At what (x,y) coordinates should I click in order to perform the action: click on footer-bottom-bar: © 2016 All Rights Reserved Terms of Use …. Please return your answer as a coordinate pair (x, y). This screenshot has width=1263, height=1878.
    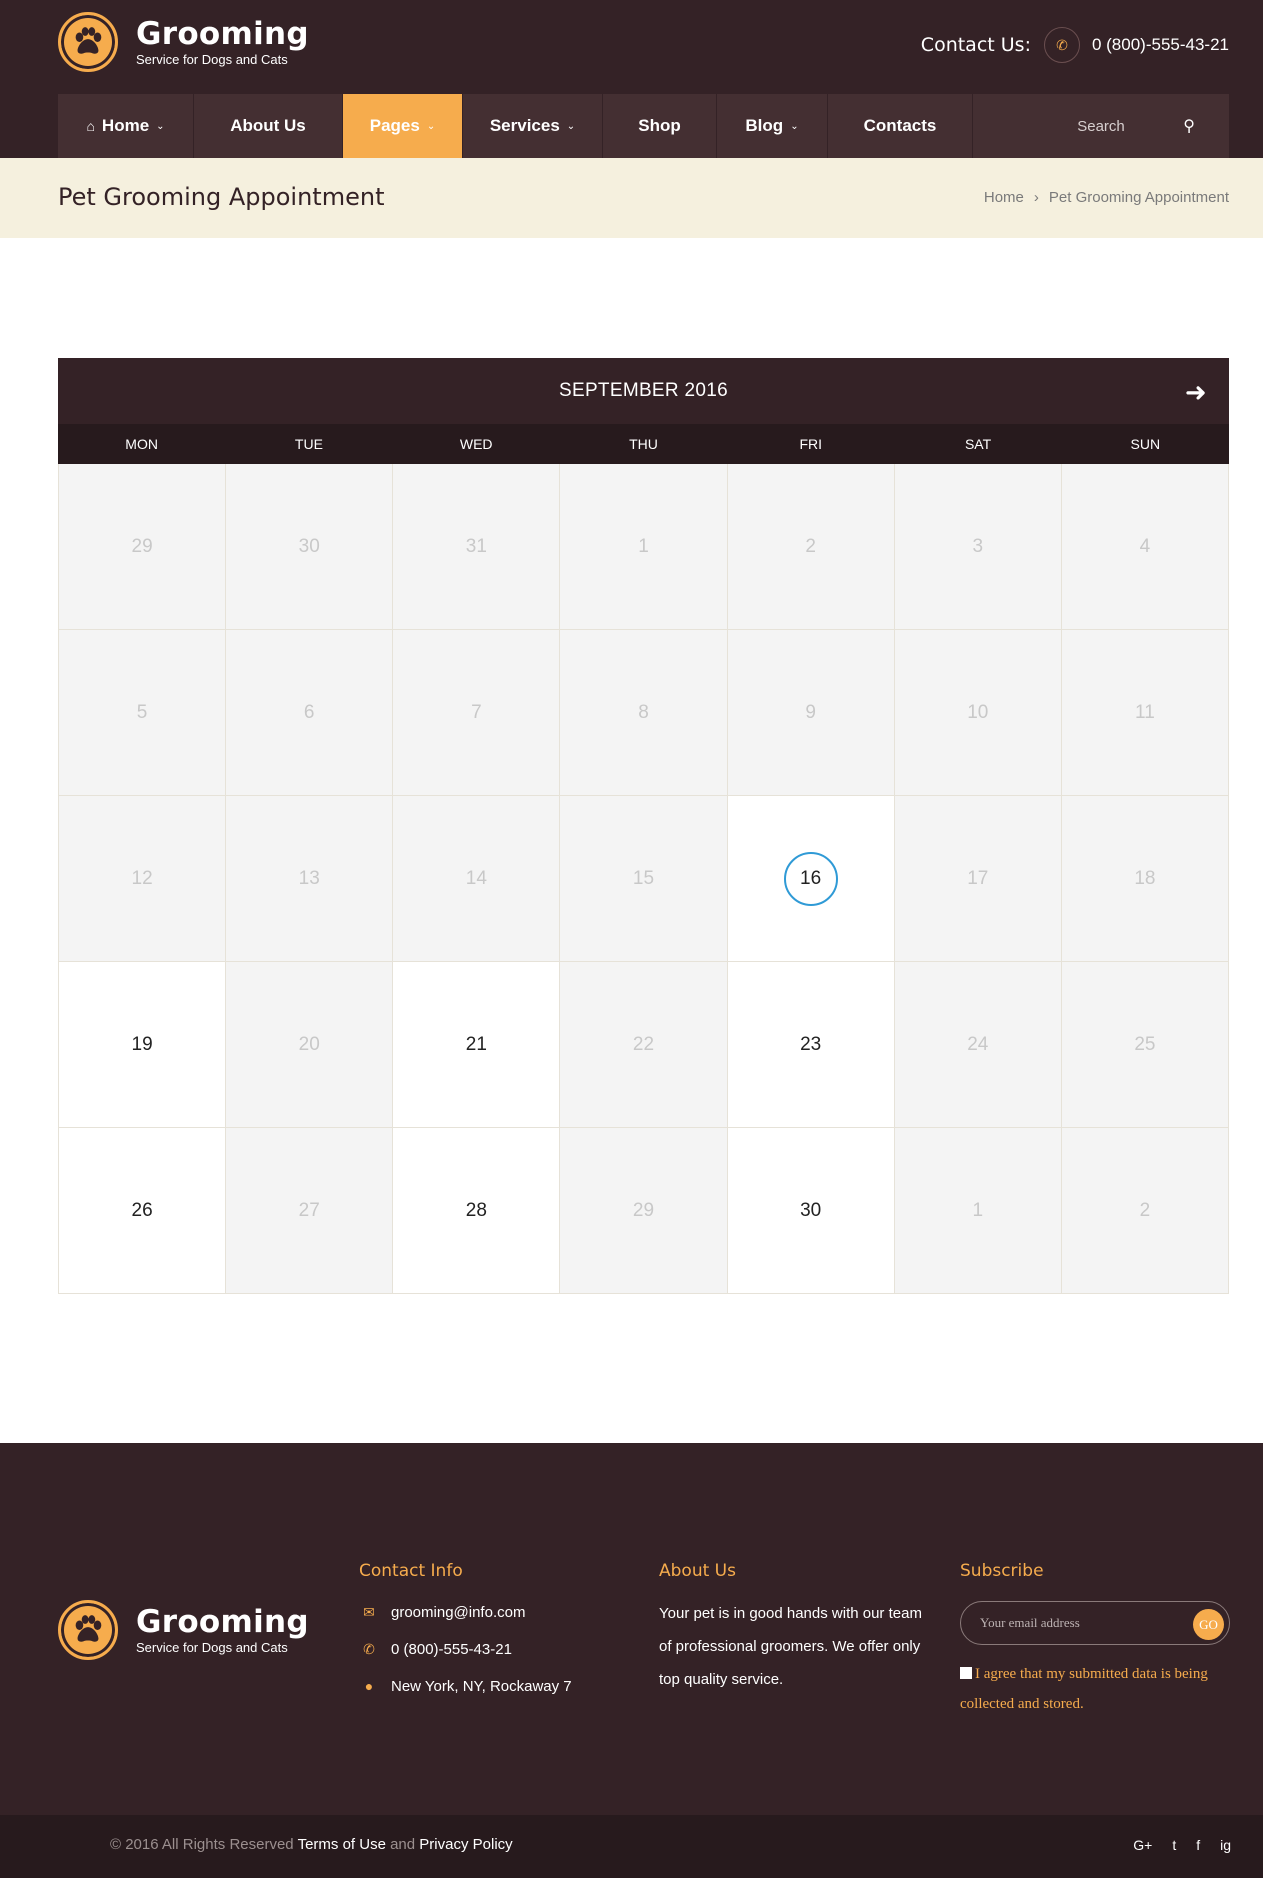
    Looking at the image, I should click on (631, 1846).